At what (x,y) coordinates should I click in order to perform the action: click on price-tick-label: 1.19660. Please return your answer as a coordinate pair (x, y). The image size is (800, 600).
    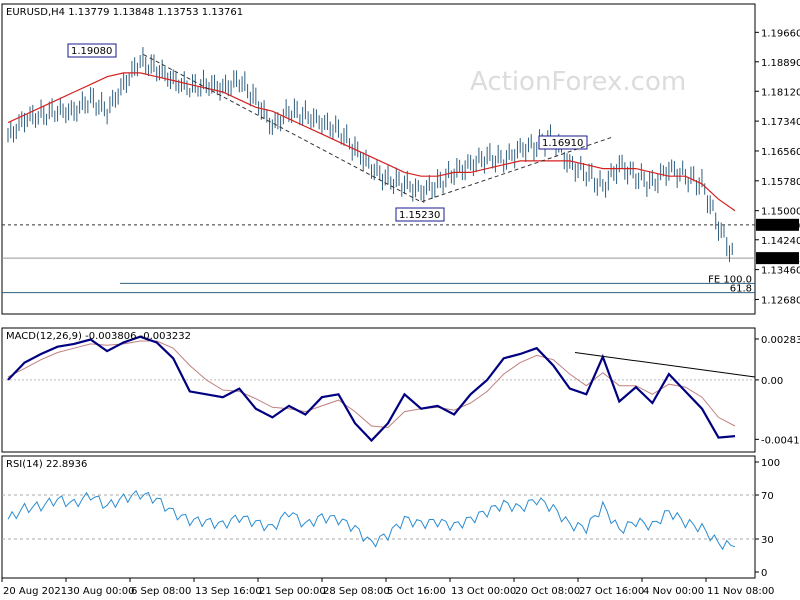
    Looking at the image, I should click on (780, 33).